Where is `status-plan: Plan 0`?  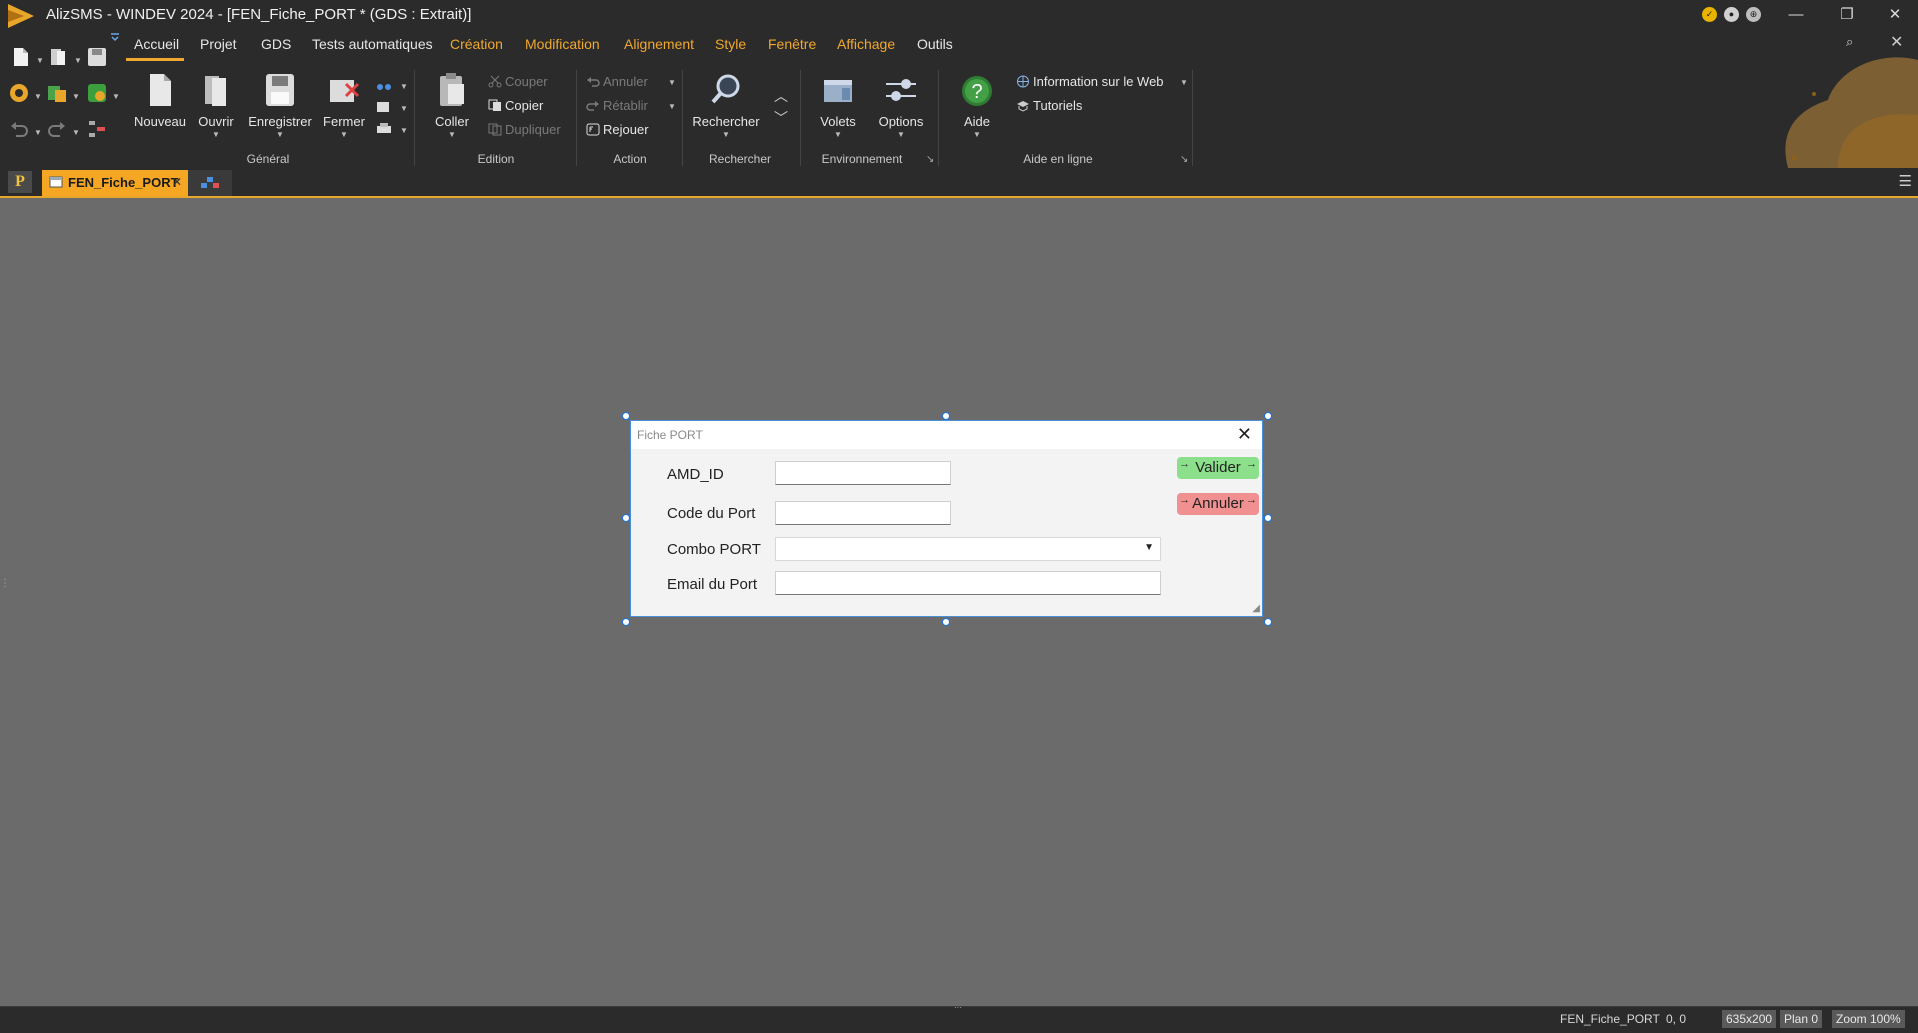
status-plan: Plan 0 is located at coordinates (1801, 1019).